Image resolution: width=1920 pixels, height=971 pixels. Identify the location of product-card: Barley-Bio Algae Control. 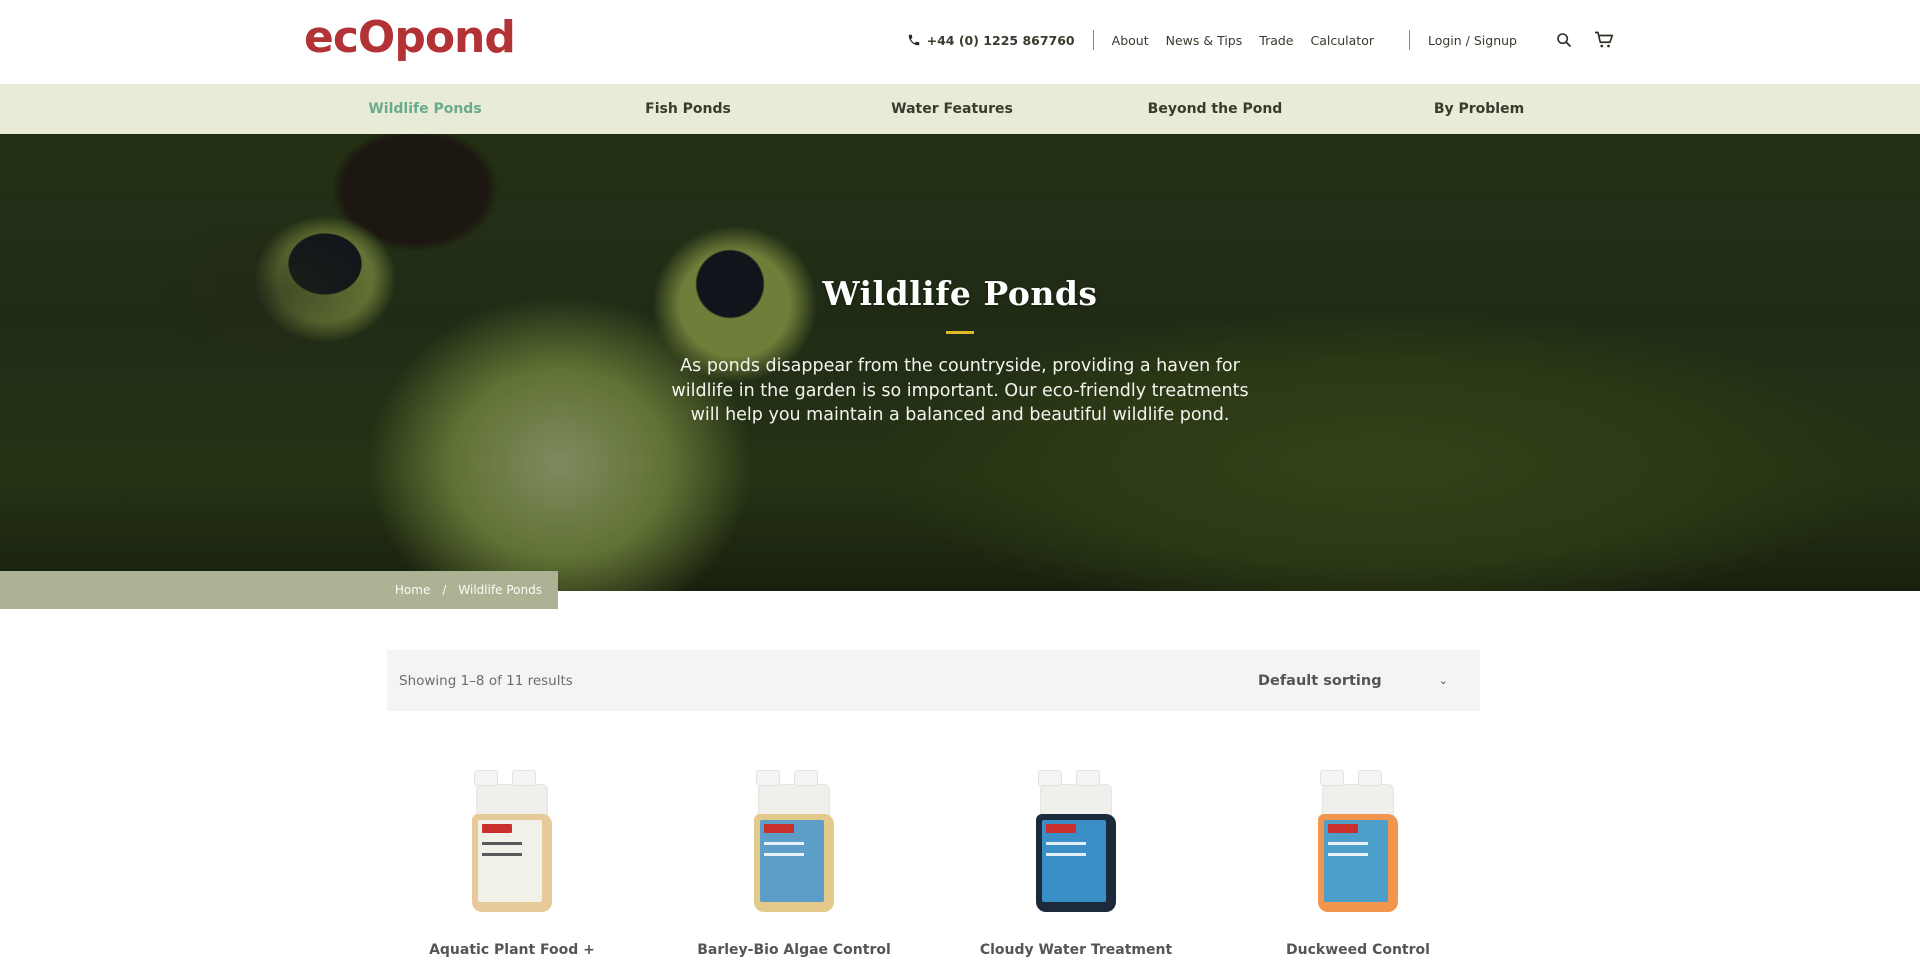
(794, 859).